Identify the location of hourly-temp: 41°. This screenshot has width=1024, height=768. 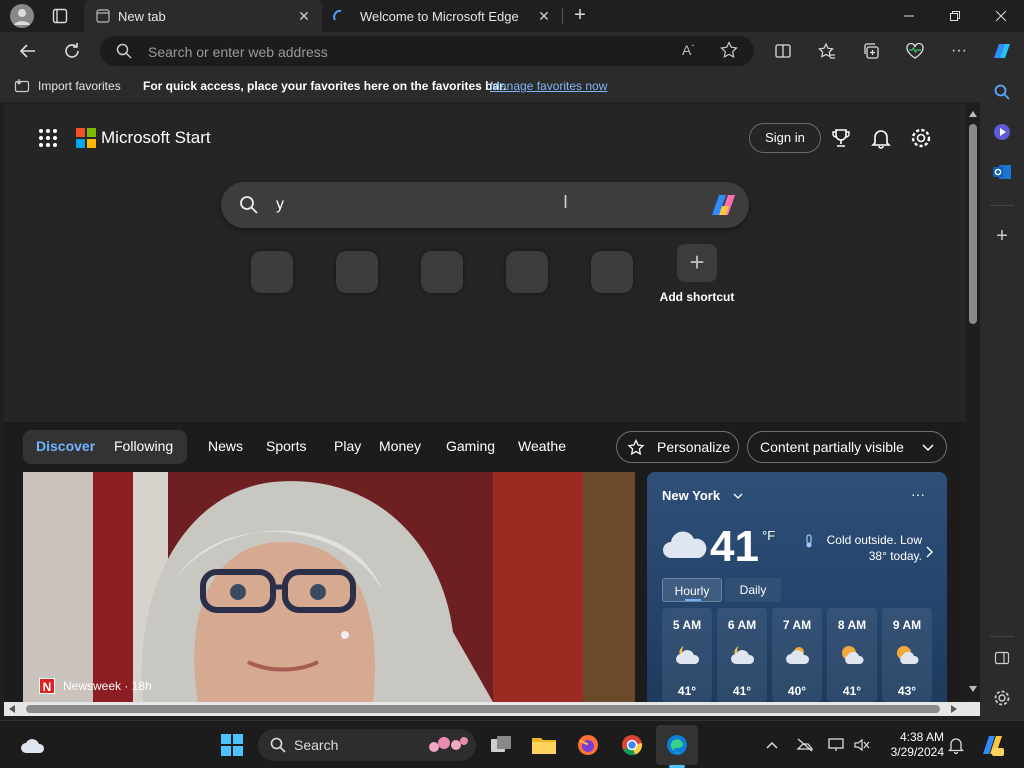
(687, 691).